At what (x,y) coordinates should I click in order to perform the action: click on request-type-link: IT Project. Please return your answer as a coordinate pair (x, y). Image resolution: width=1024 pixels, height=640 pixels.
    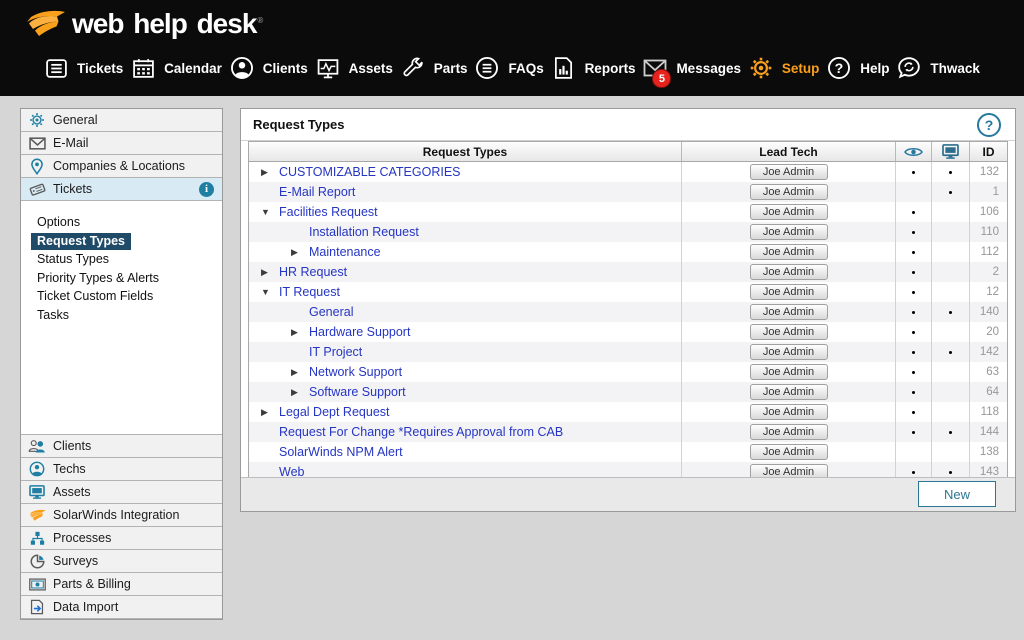
    Looking at the image, I should click on (335, 352).